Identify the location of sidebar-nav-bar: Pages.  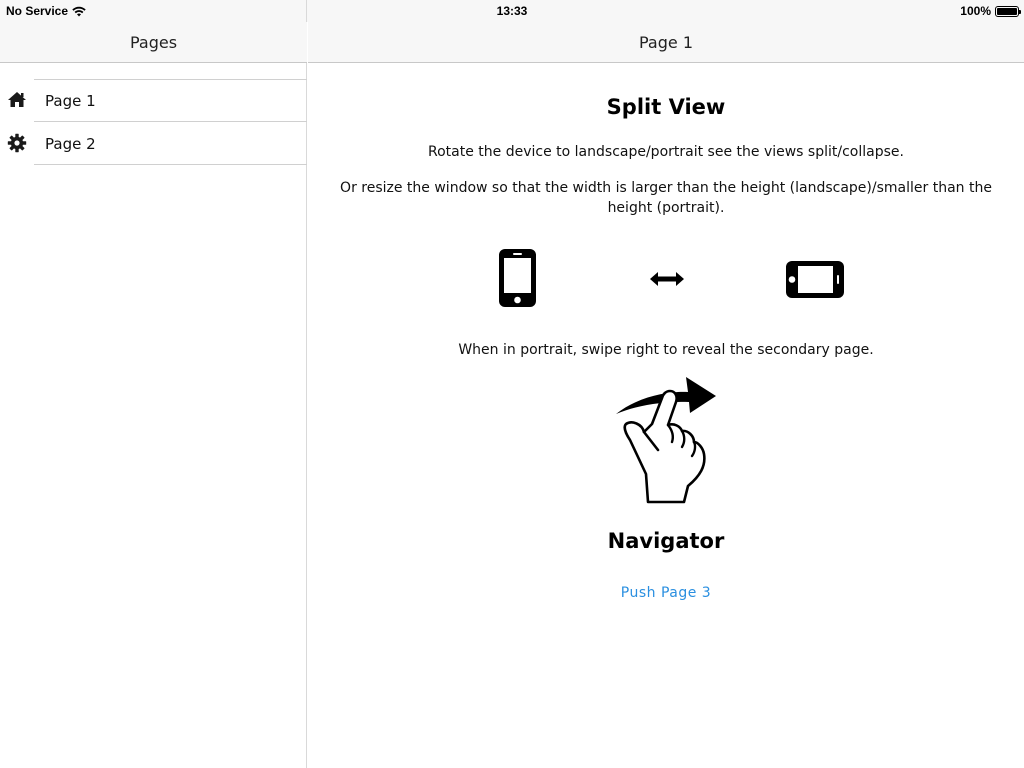
(153, 42).